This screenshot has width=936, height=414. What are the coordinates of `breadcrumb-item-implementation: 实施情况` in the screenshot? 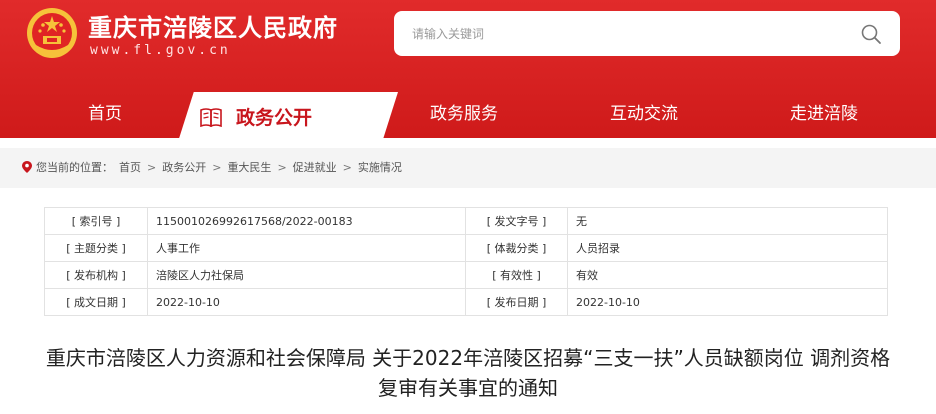 It's located at (380, 167).